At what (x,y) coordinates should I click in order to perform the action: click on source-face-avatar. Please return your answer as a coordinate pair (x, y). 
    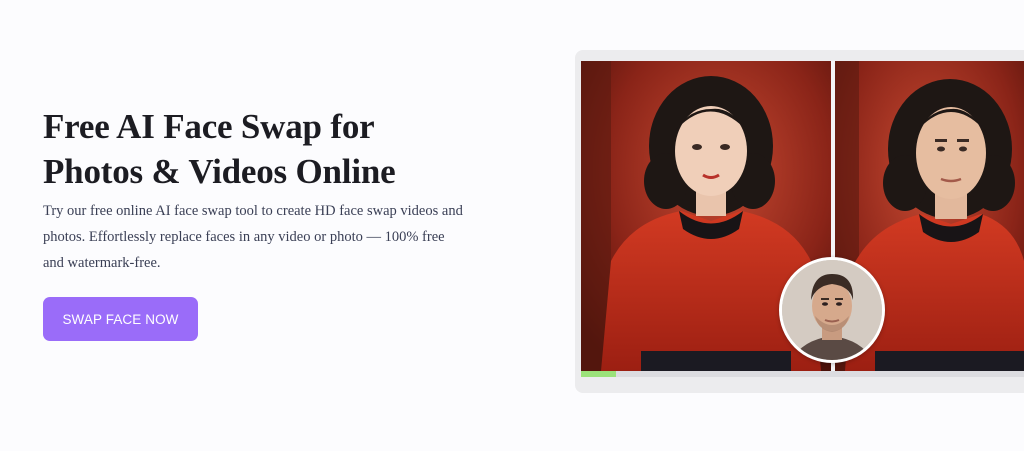
    Looking at the image, I should click on (832, 310).